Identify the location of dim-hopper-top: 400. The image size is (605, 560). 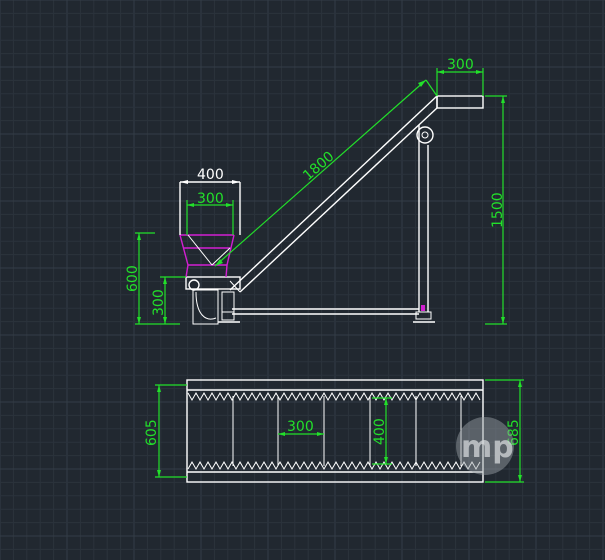
(210, 175).